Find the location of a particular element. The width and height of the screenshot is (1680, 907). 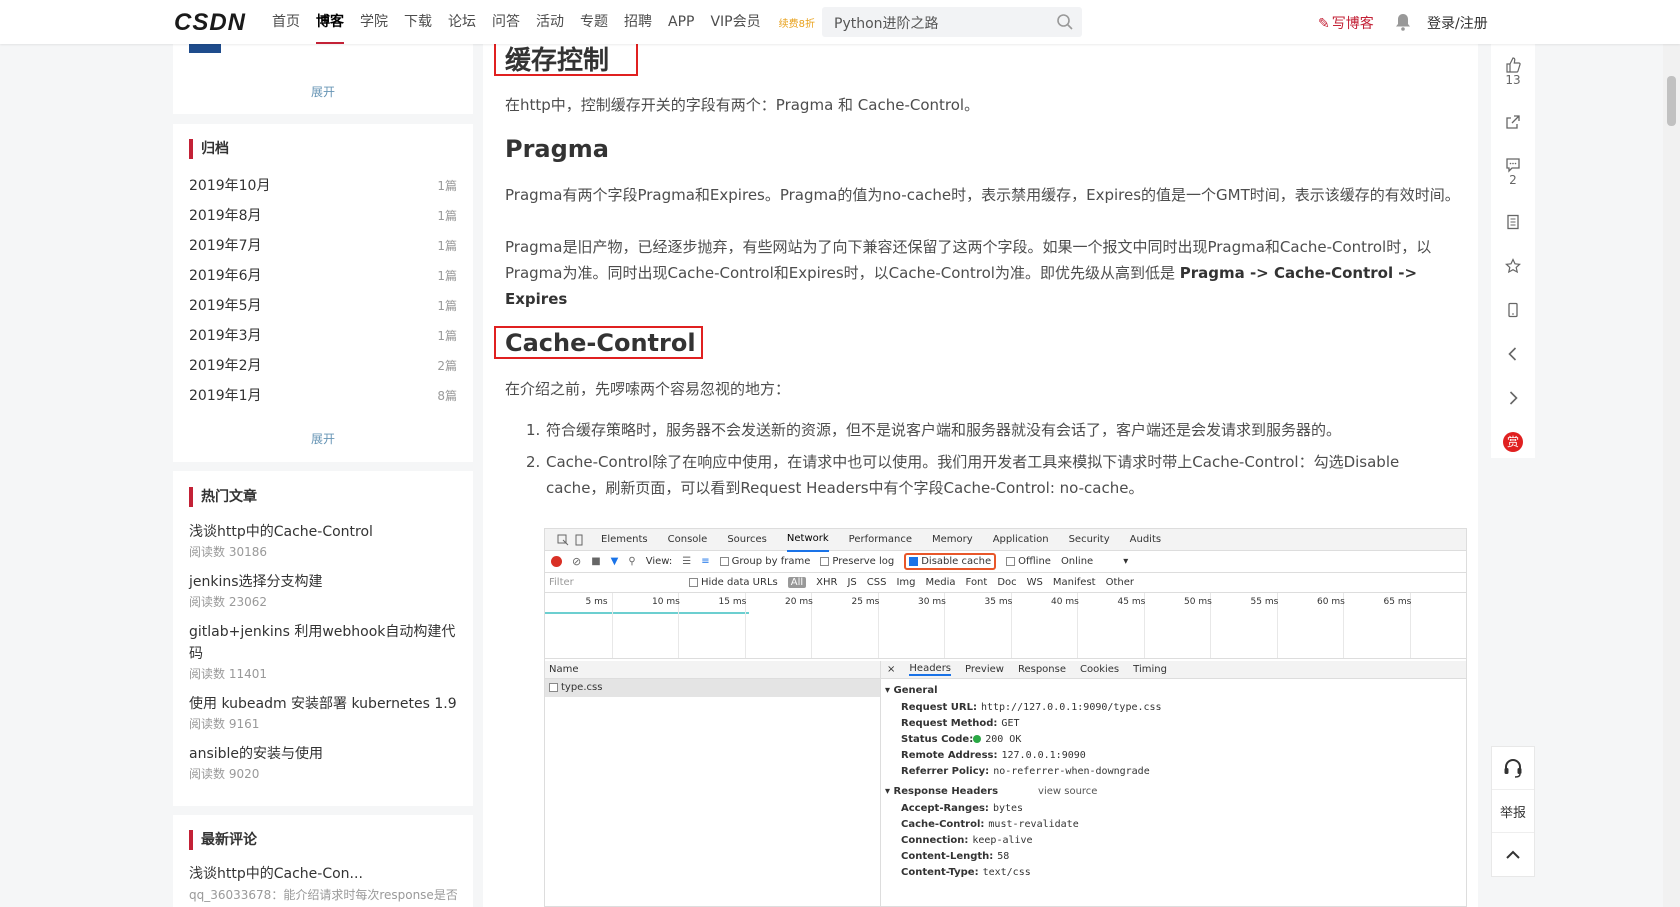

archive-item: 2019年5月 1篇 is located at coordinates (323, 306).